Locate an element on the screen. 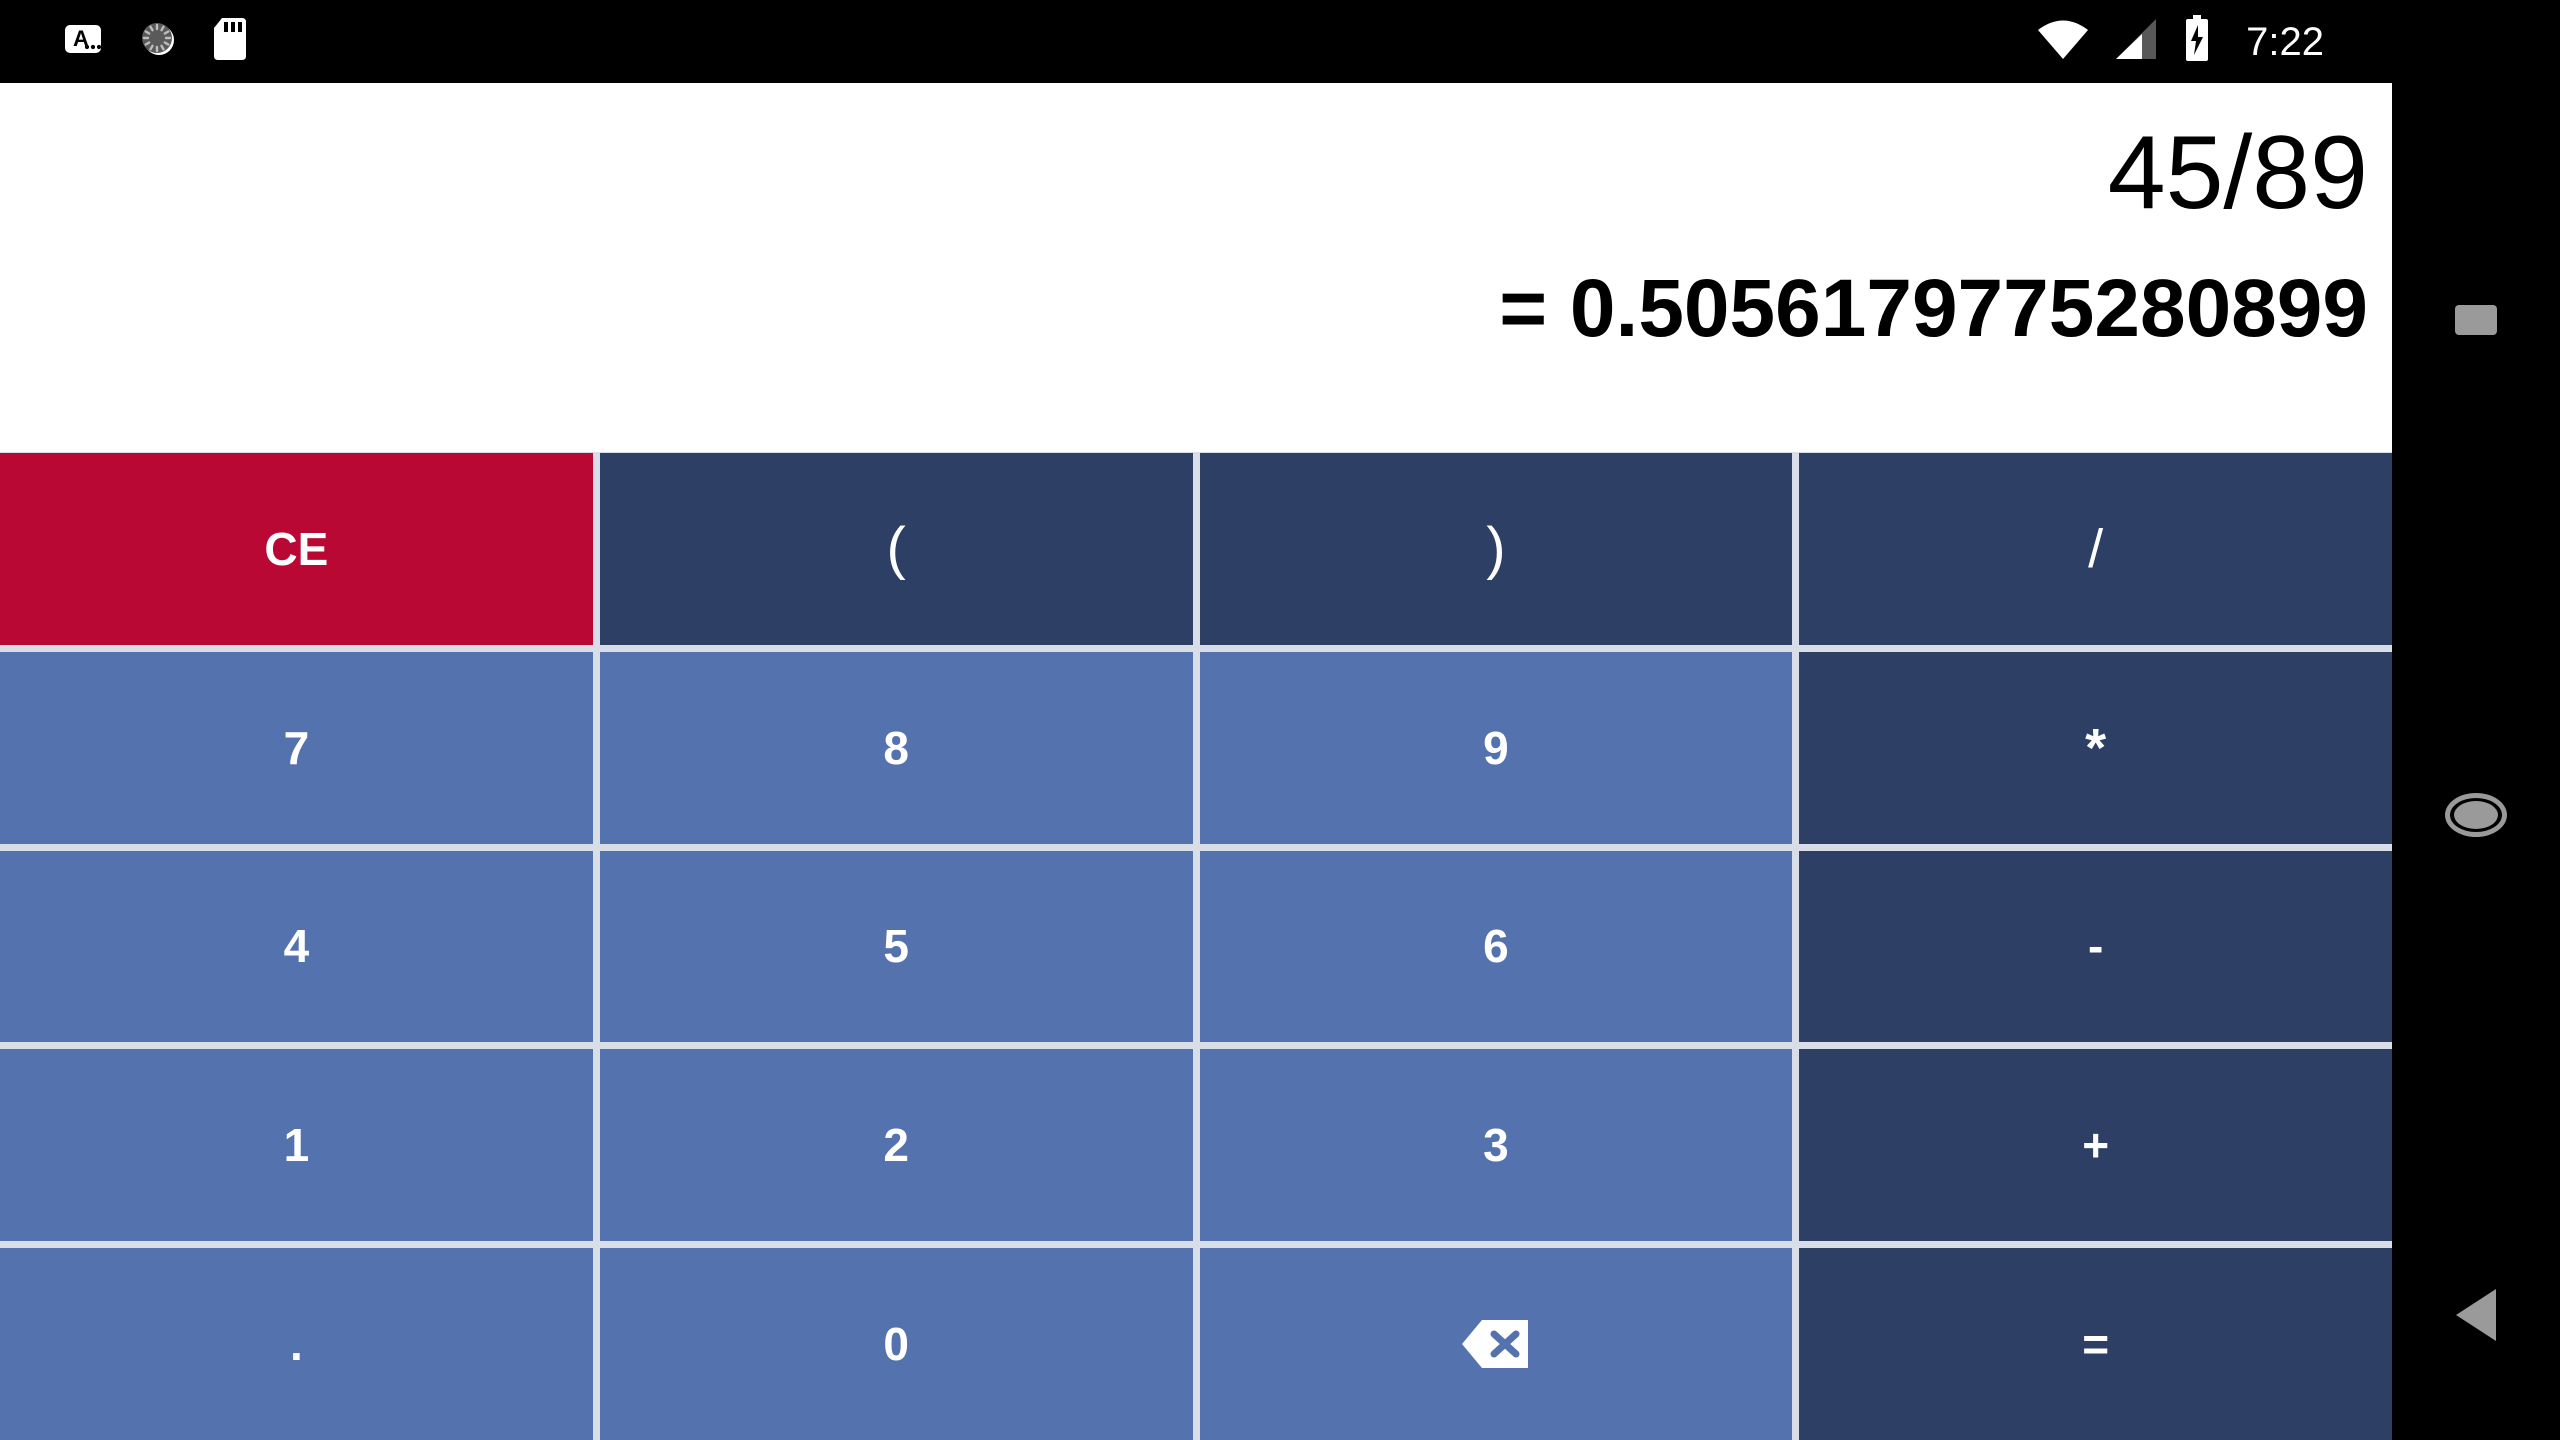  key-row: 1 2 3 + is located at coordinates (1196, 1145).